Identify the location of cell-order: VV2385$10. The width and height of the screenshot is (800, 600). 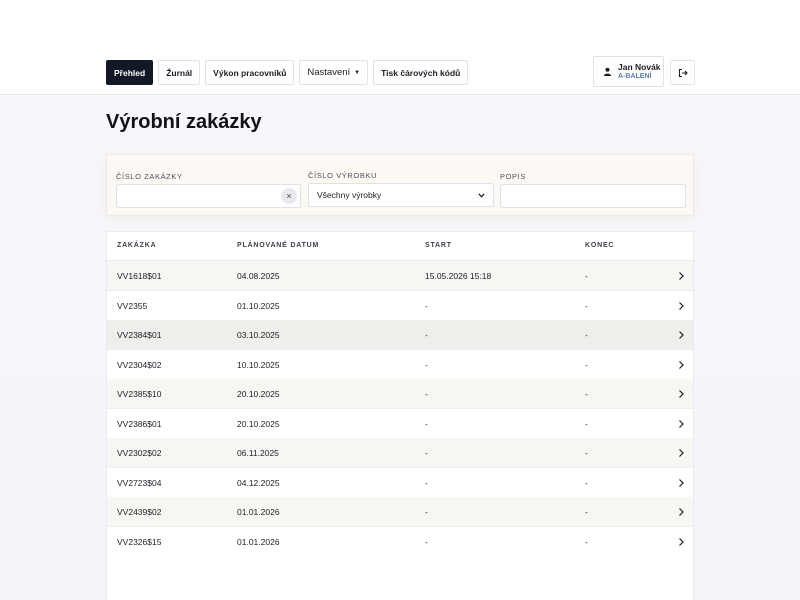
(139, 394).